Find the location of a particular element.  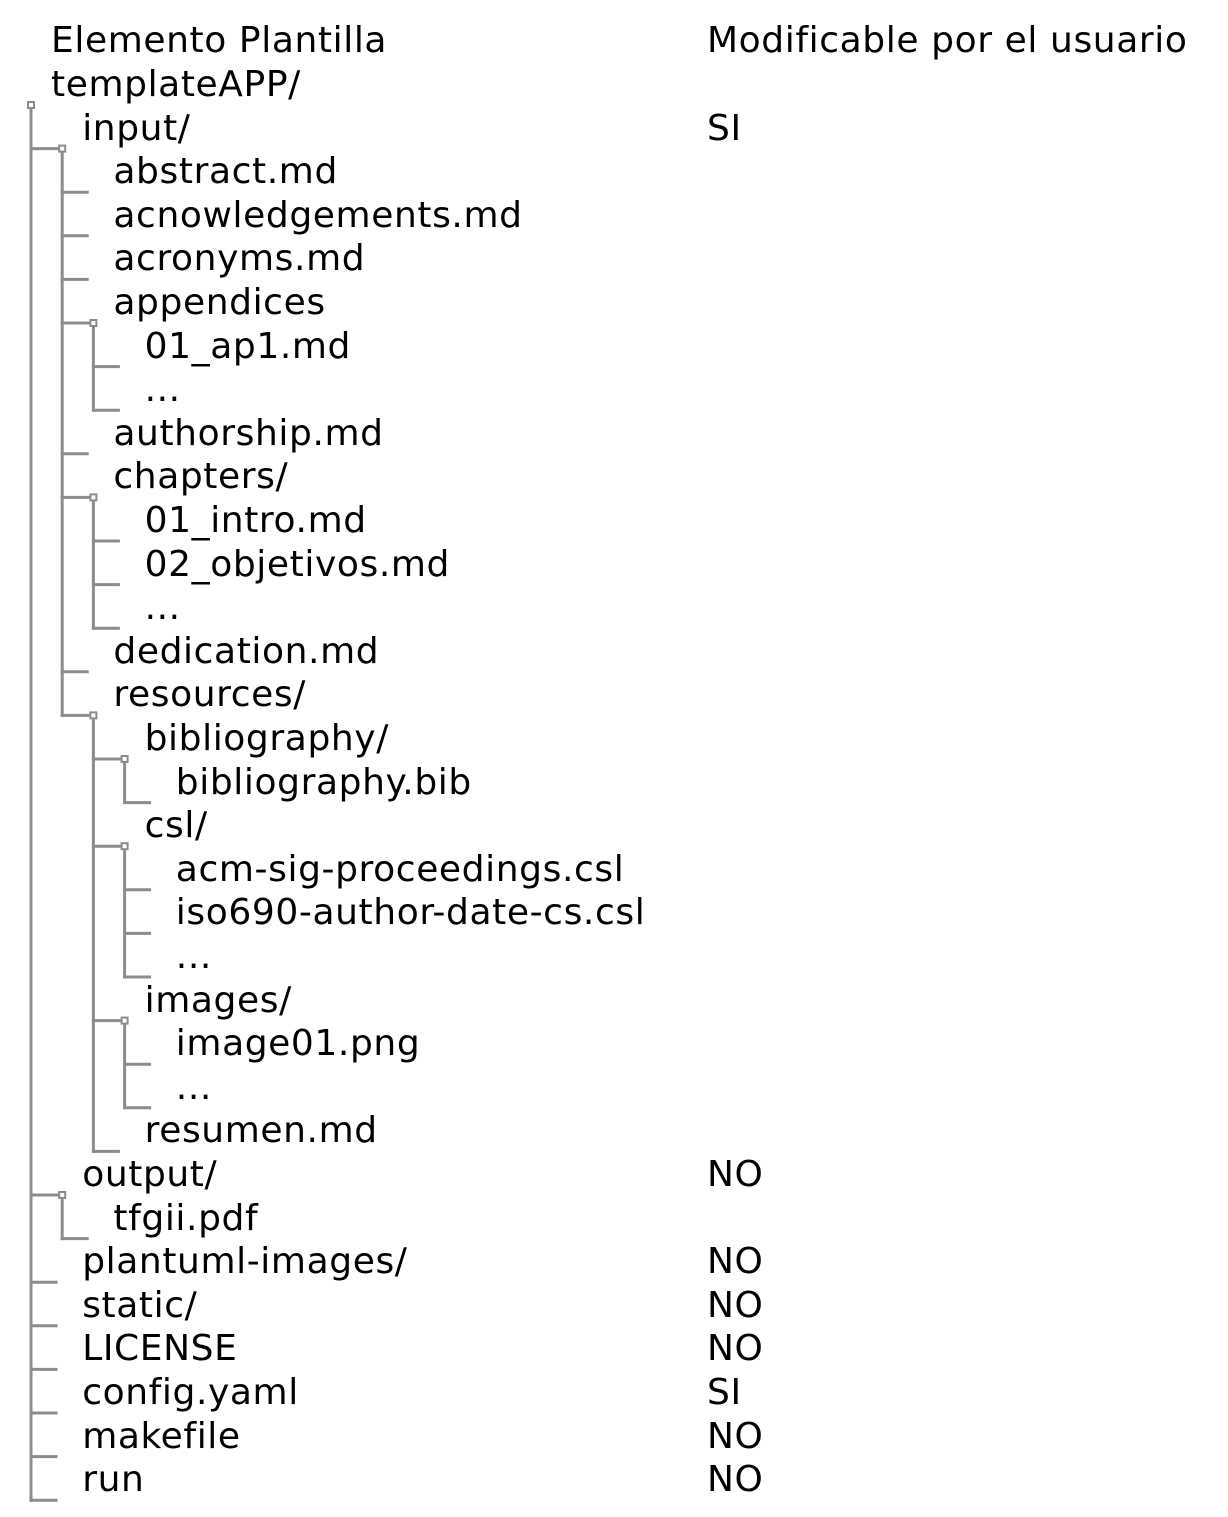

tree-file-label: 01_ap1.md is located at coordinates (247, 346).